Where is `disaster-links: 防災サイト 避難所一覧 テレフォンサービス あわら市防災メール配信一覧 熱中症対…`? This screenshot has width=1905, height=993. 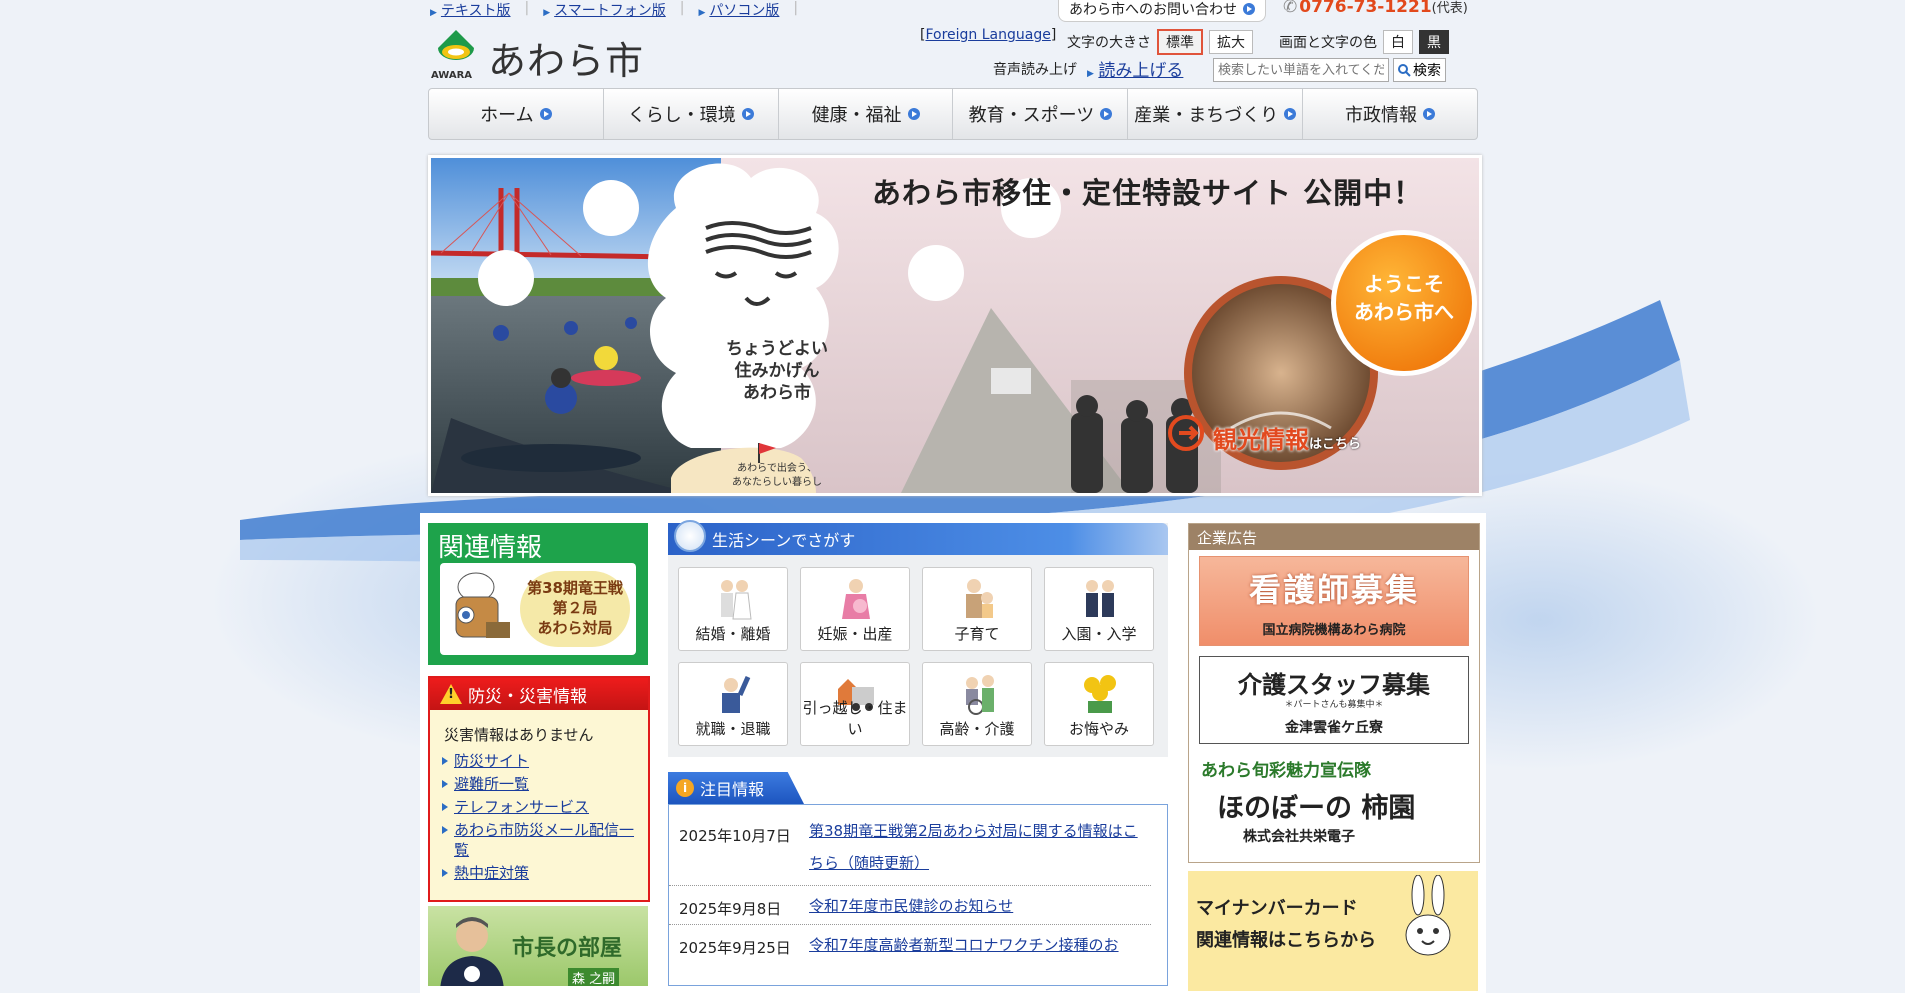 disaster-links: 防災サイト 避難所一覧 テレフォンサービス あわら市防災メール配信一覧 熱中症対… is located at coordinates (539, 817).